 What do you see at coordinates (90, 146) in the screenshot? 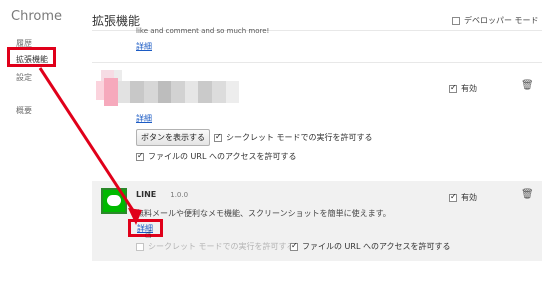
I see `annotation-arrow` at bounding box center [90, 146].